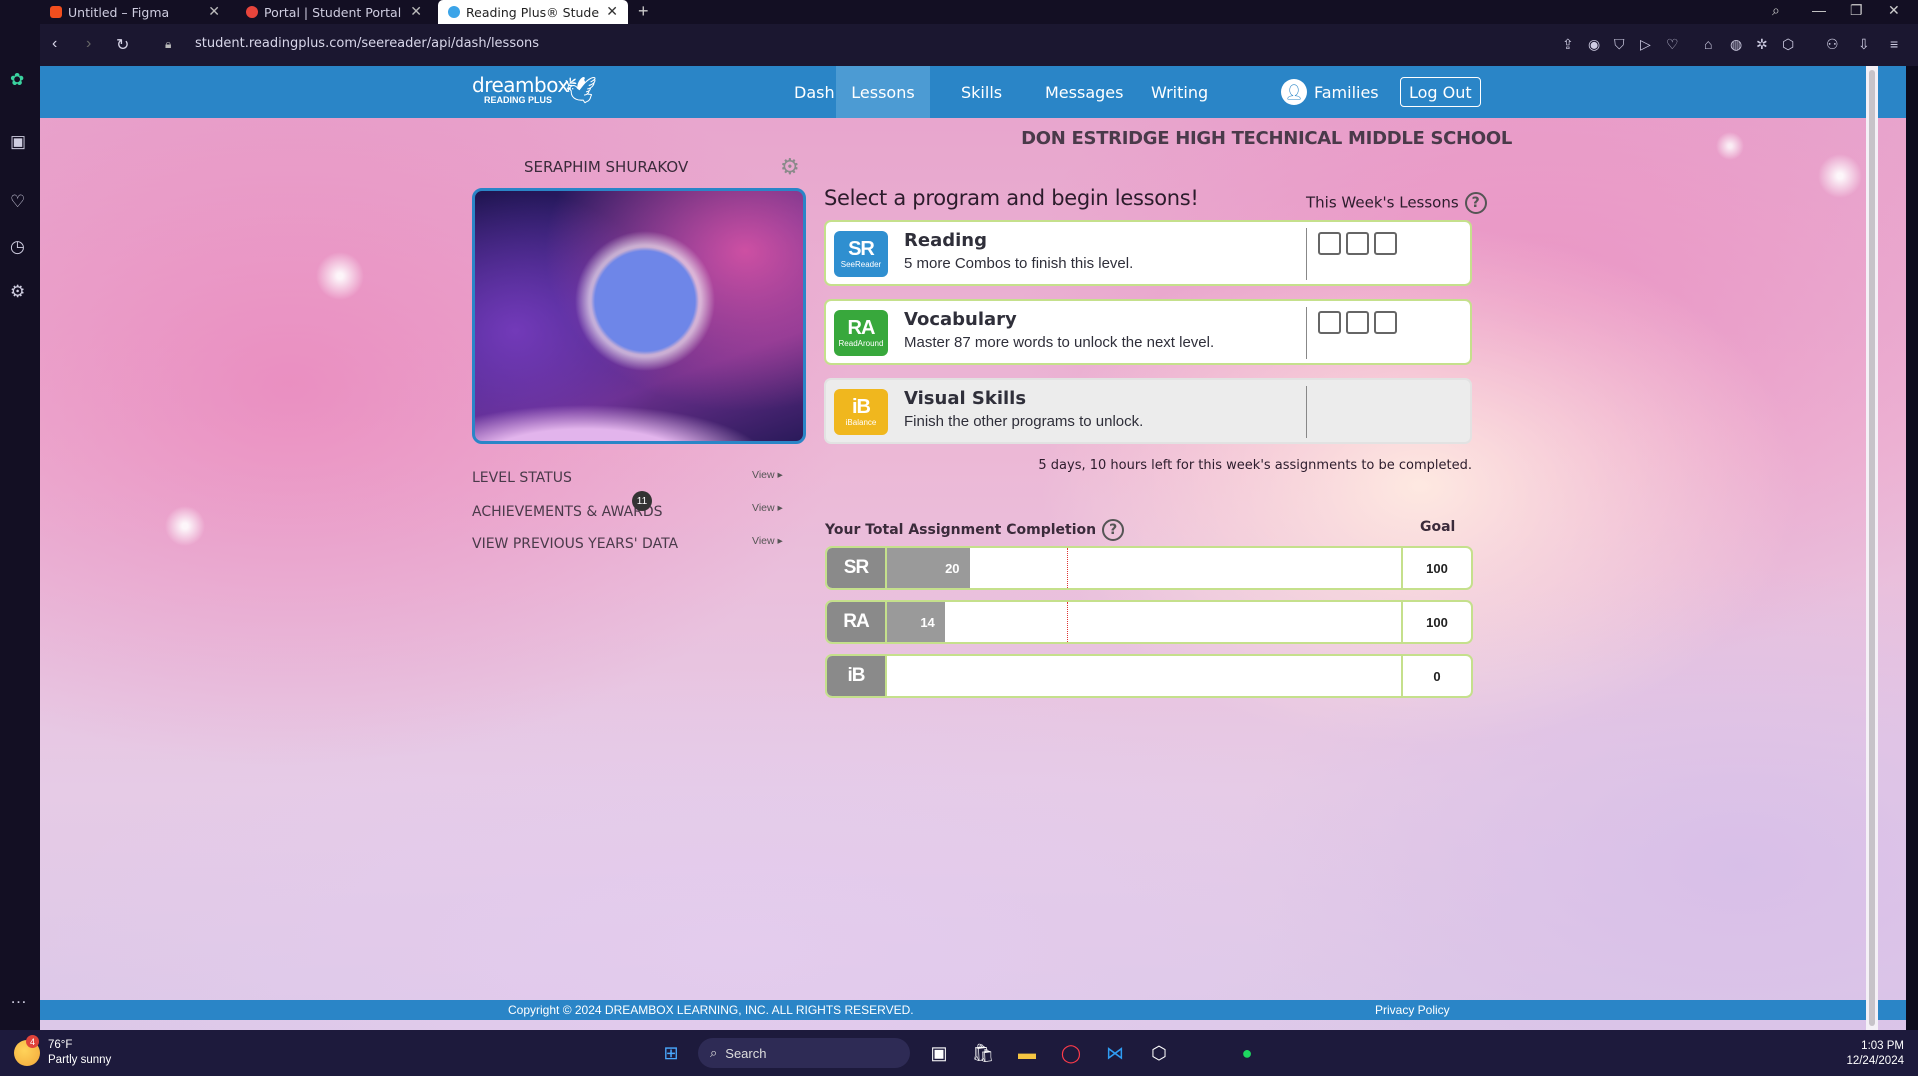 The width and height of the screenshot is (1918, 1076). What do you see at coordinates (1708, 44) in the screenshot?
I see `home-icon: ⌂` at bounding box center [1708, 44].